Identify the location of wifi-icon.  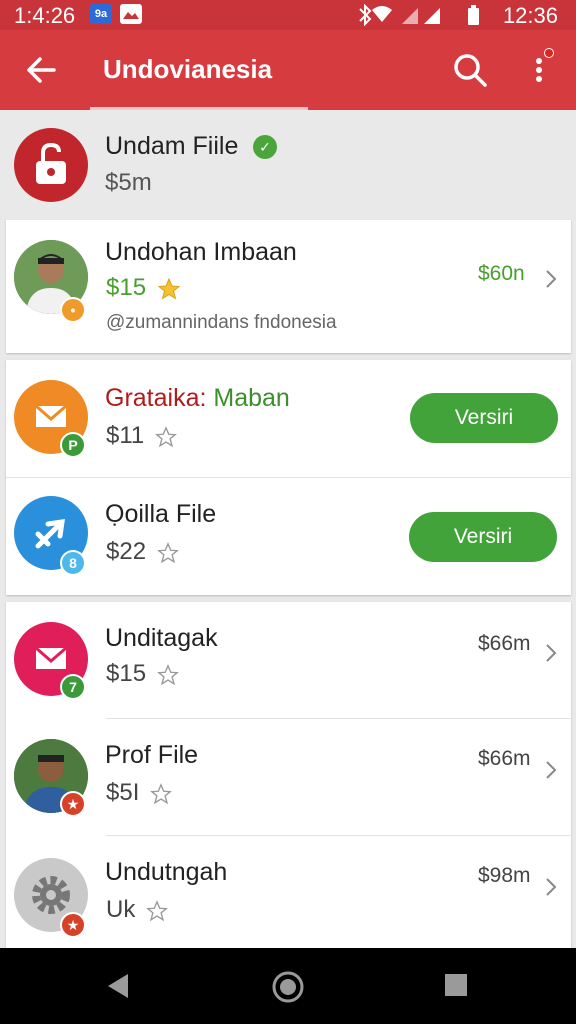
(382, 14).